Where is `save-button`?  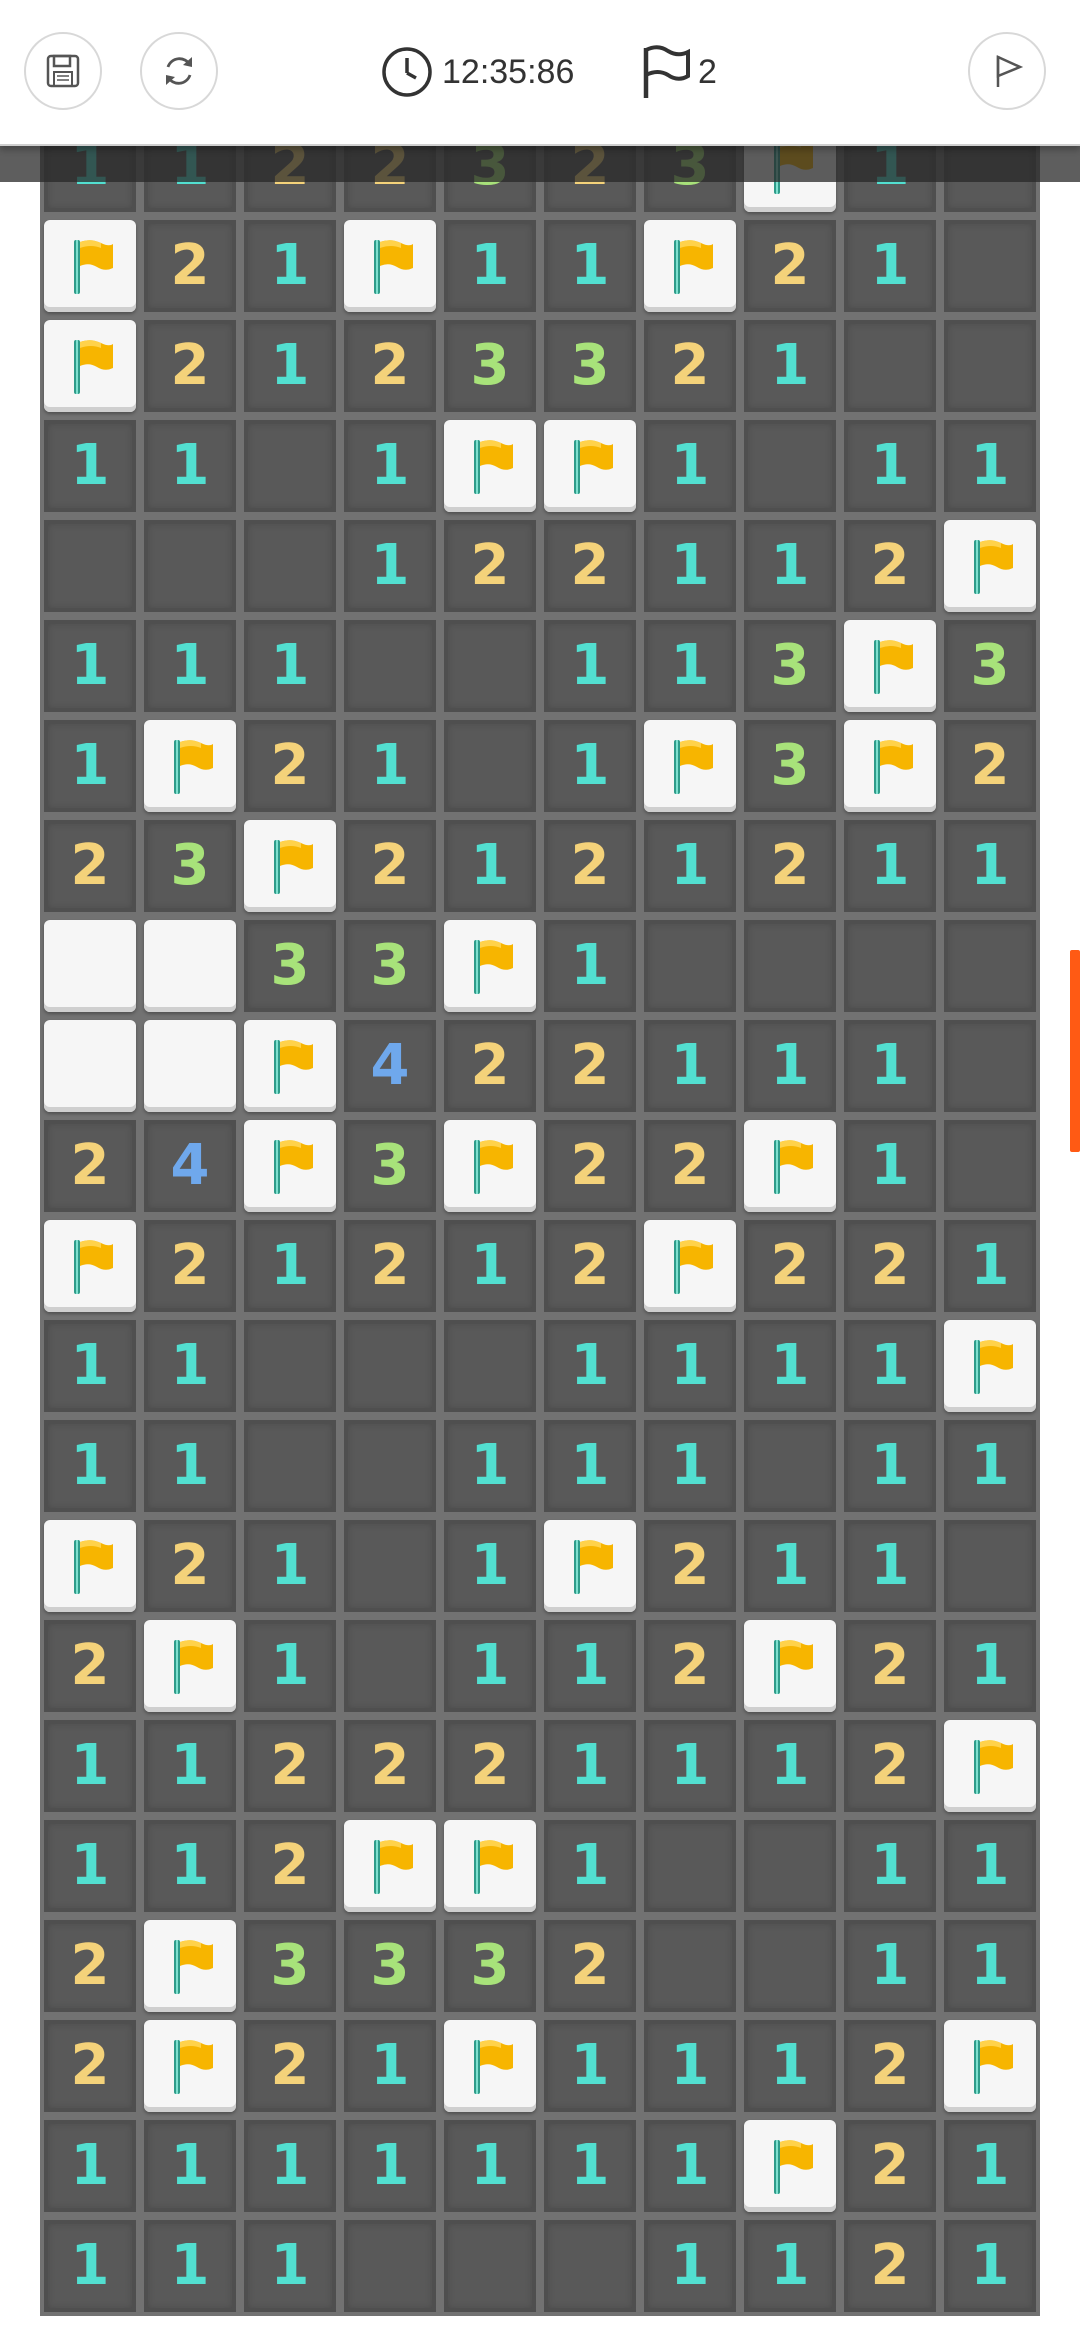
save-button is located at coordinates (63, 71).